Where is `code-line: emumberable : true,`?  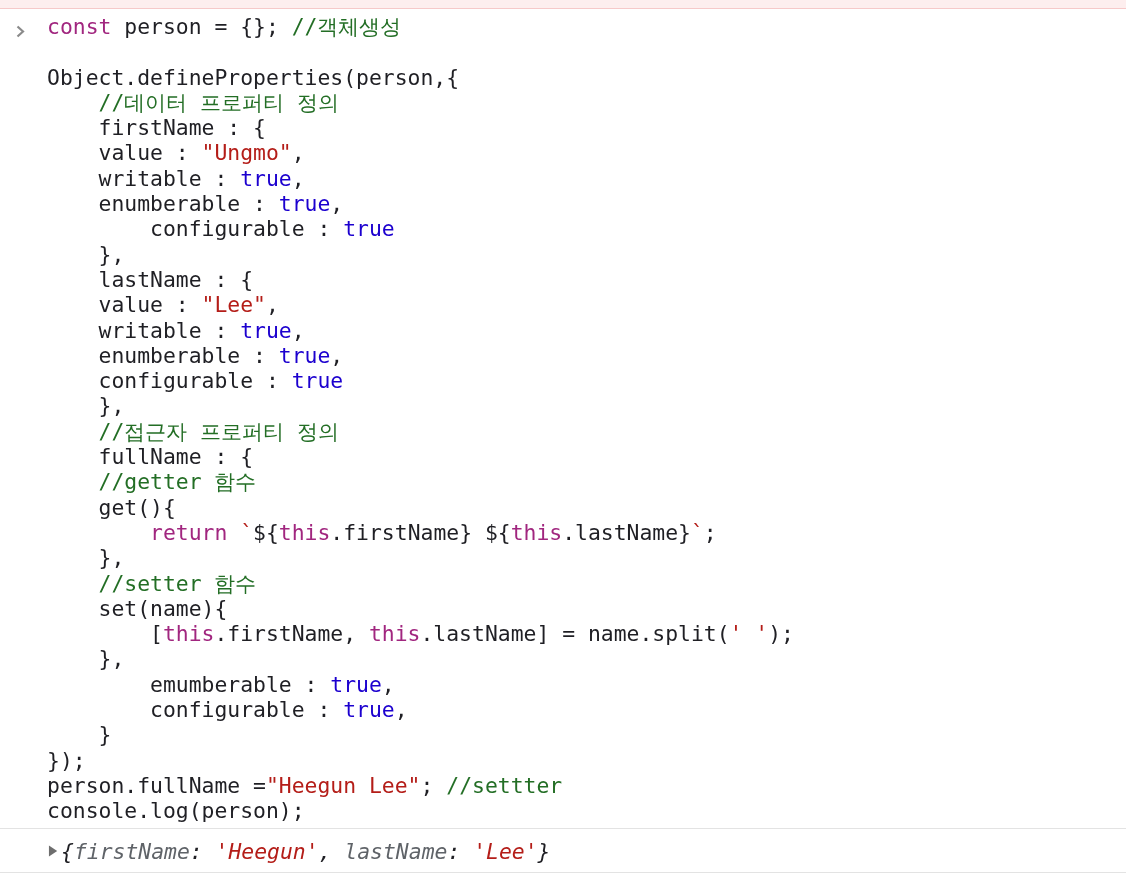
code-line: emumberable : true, is located at coordinates (272, 684).